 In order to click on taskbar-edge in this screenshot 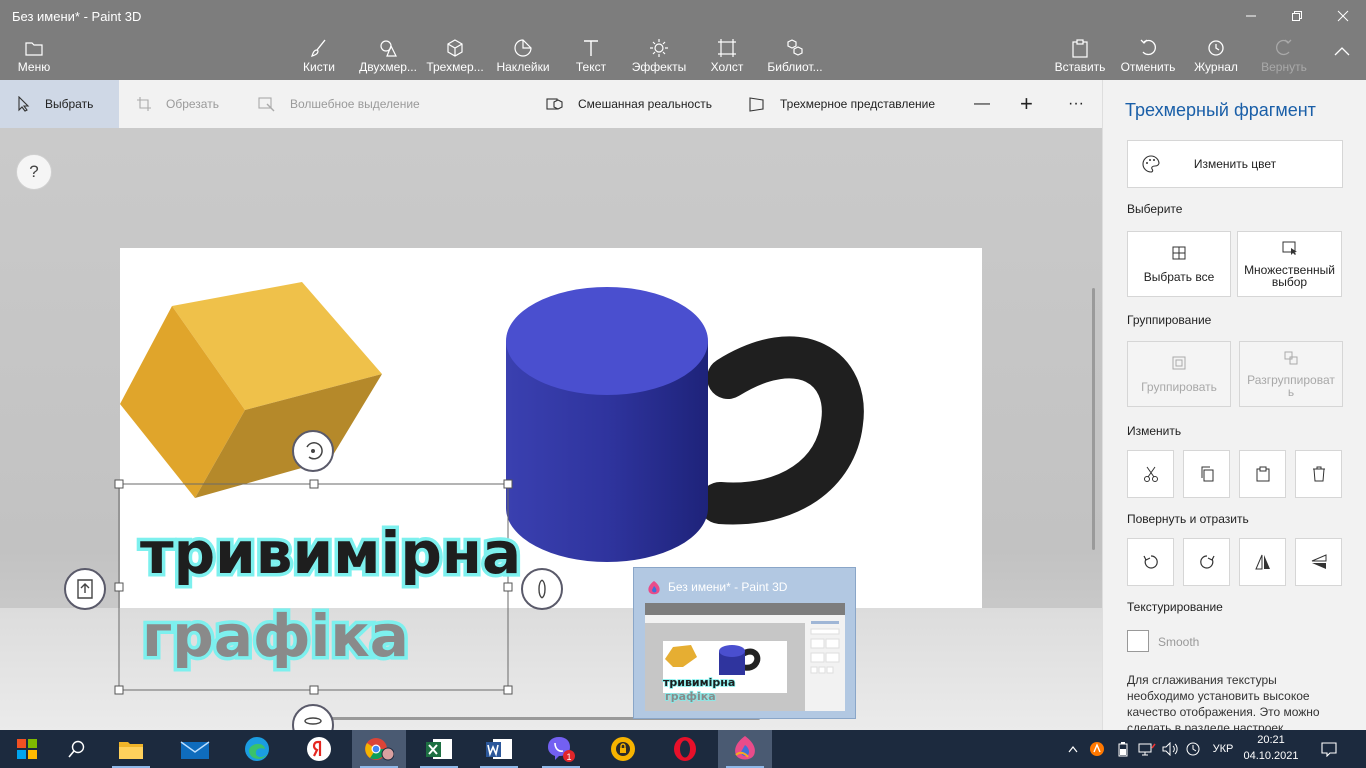, I will do `click(257, 749)`.